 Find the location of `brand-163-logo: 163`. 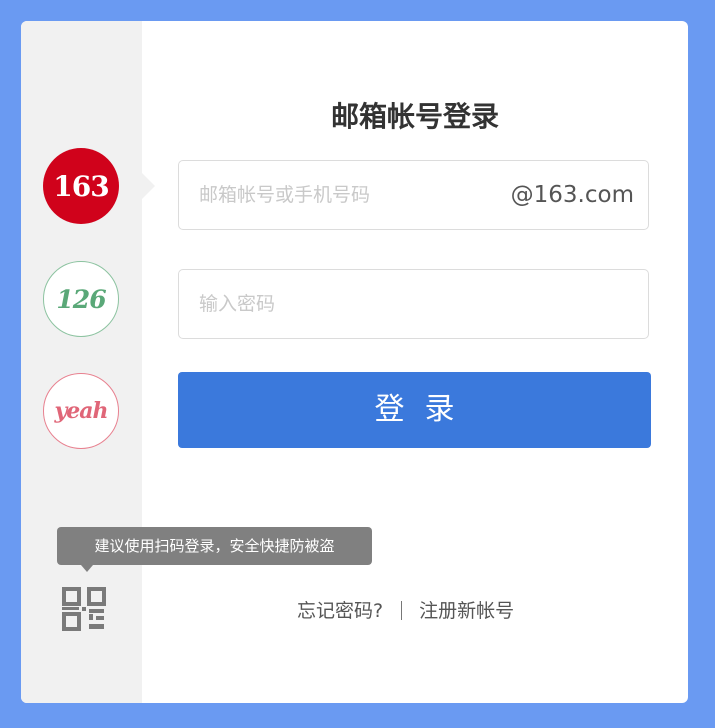

brand-163-logo: 163 is located at coordinates (81, 186).